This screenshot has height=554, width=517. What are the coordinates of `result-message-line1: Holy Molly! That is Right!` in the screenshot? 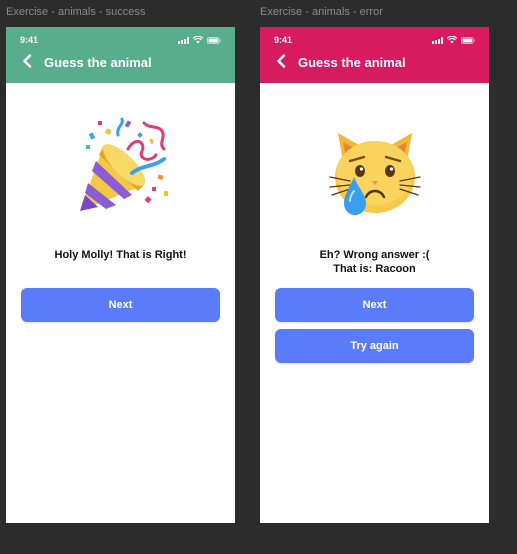 It's located at (120, 255).